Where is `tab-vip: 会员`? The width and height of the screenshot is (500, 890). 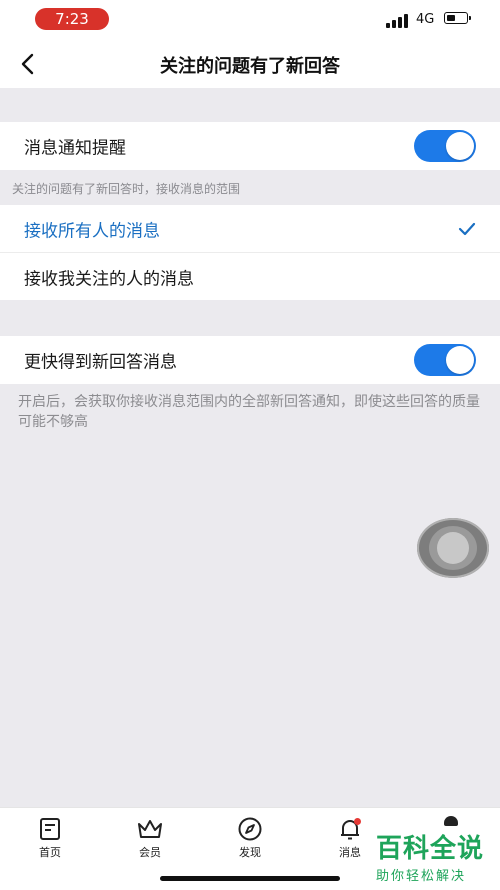
tab-vip: 会员 is located at coordinates (150, 838).